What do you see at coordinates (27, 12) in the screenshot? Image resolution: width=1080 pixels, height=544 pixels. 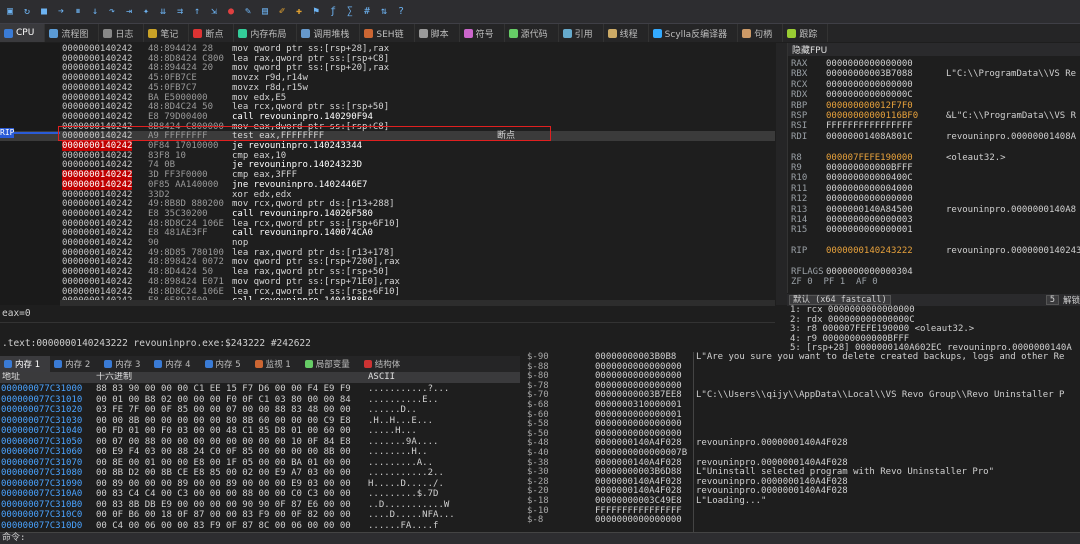 I see `restart-icon: ↻` at bounding box center [27, 12].